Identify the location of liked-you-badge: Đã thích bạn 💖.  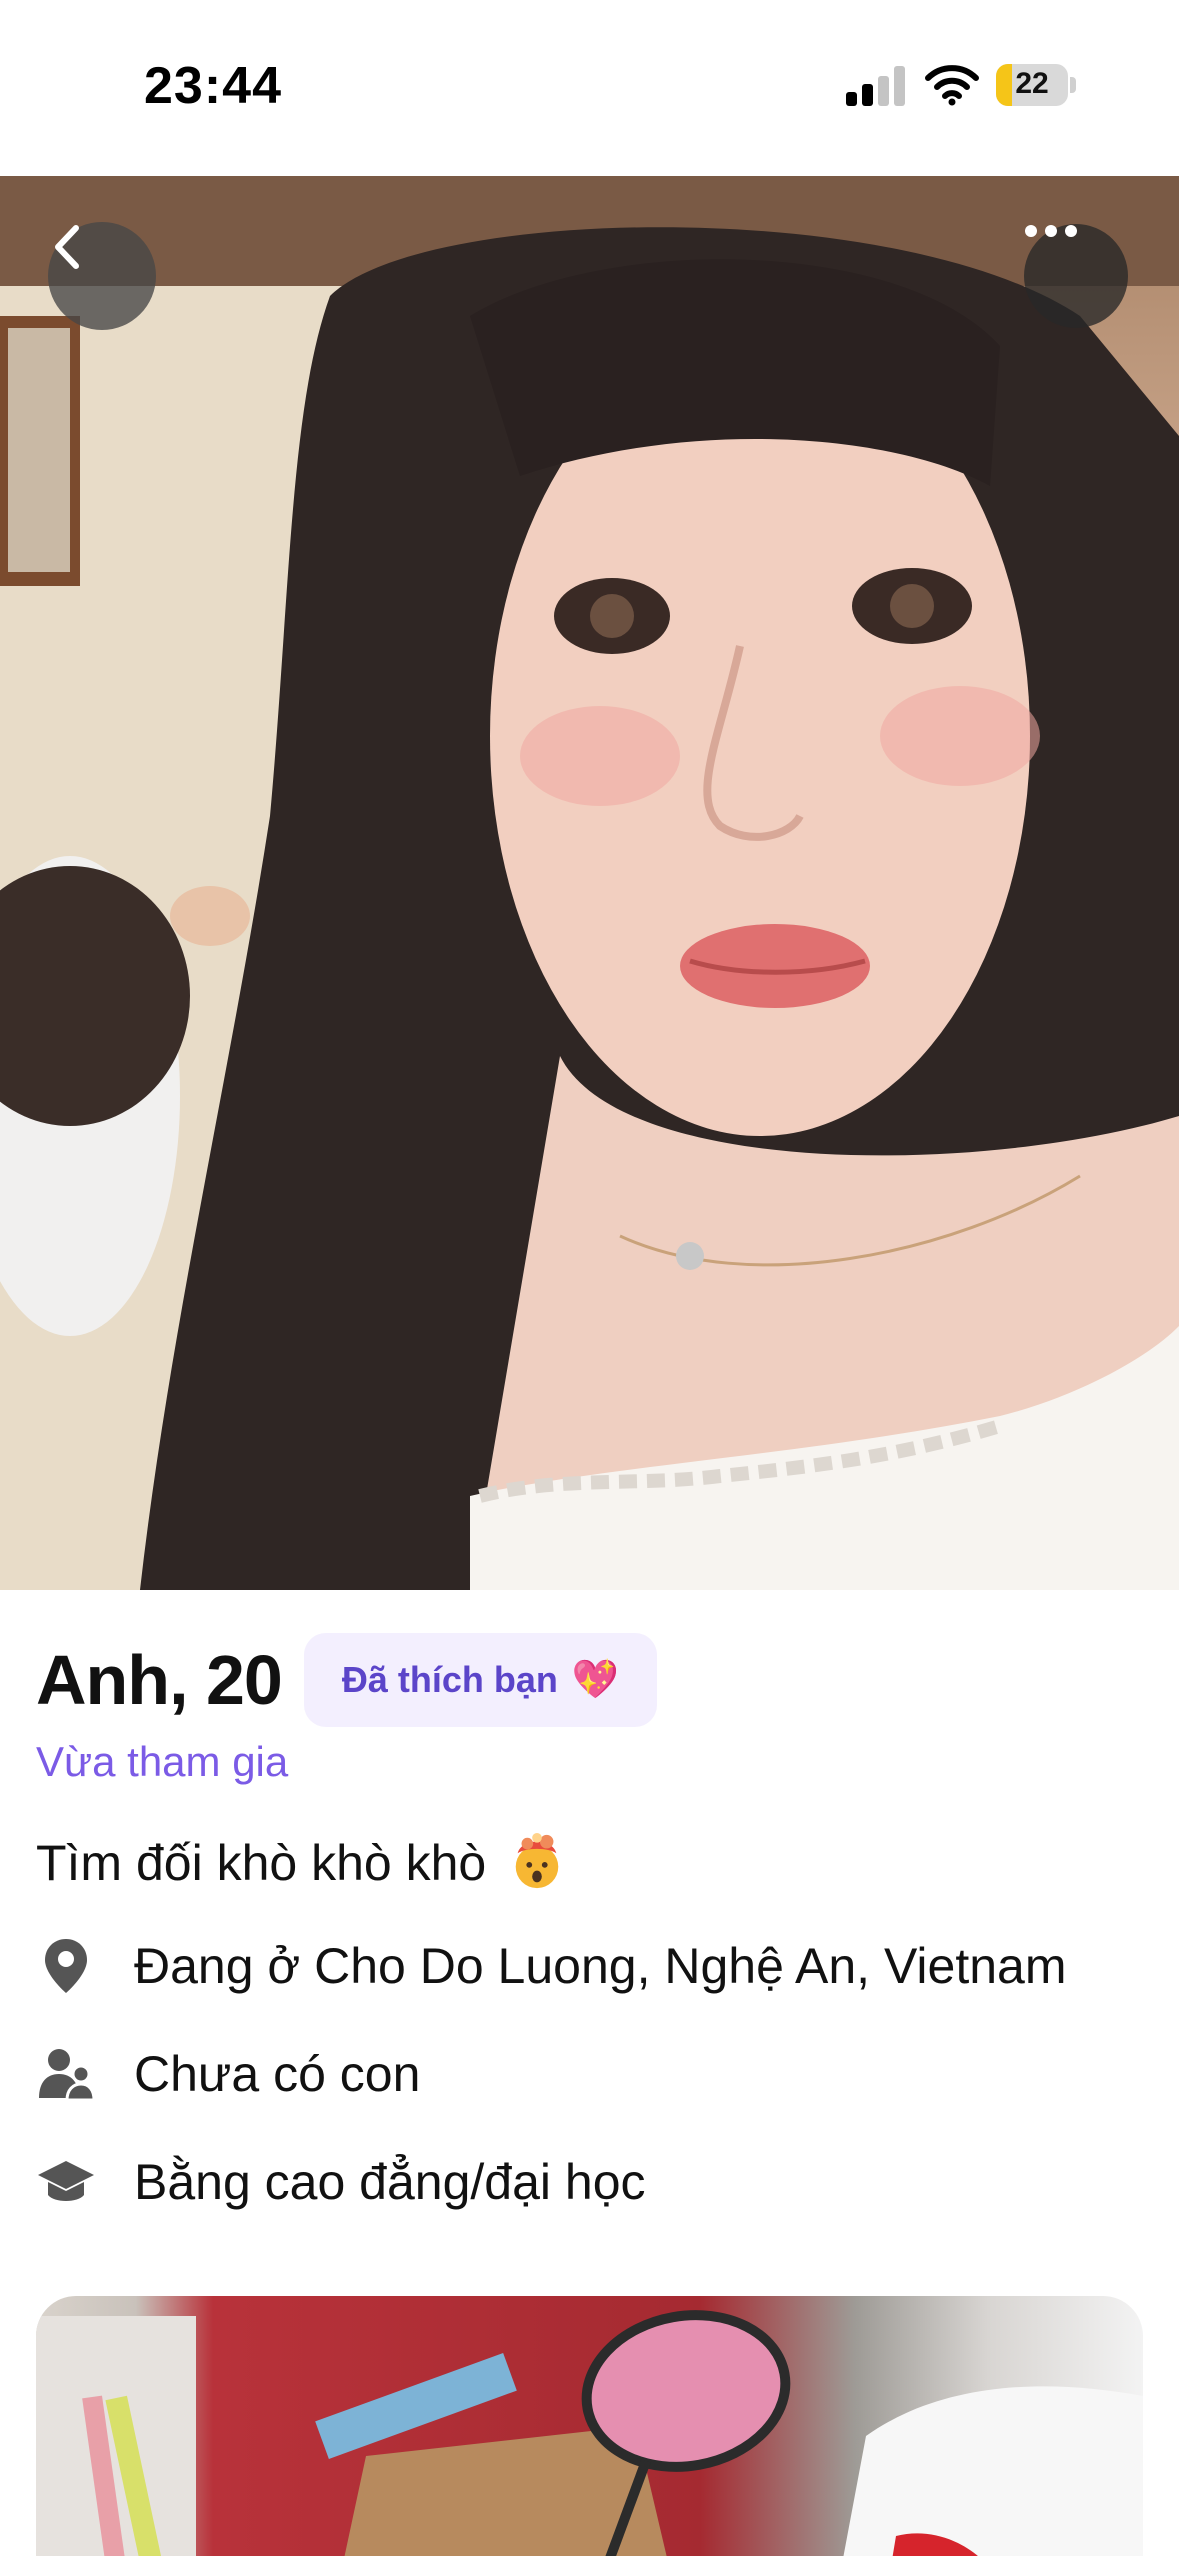
(480, 1680).